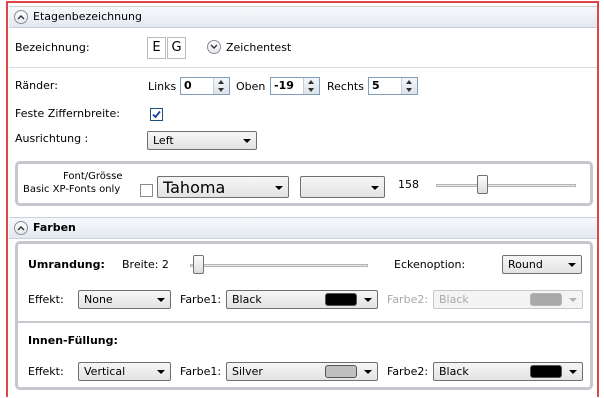  I want to click on font-label-line2: Basic XP-Fonts only, so click(72, 189).